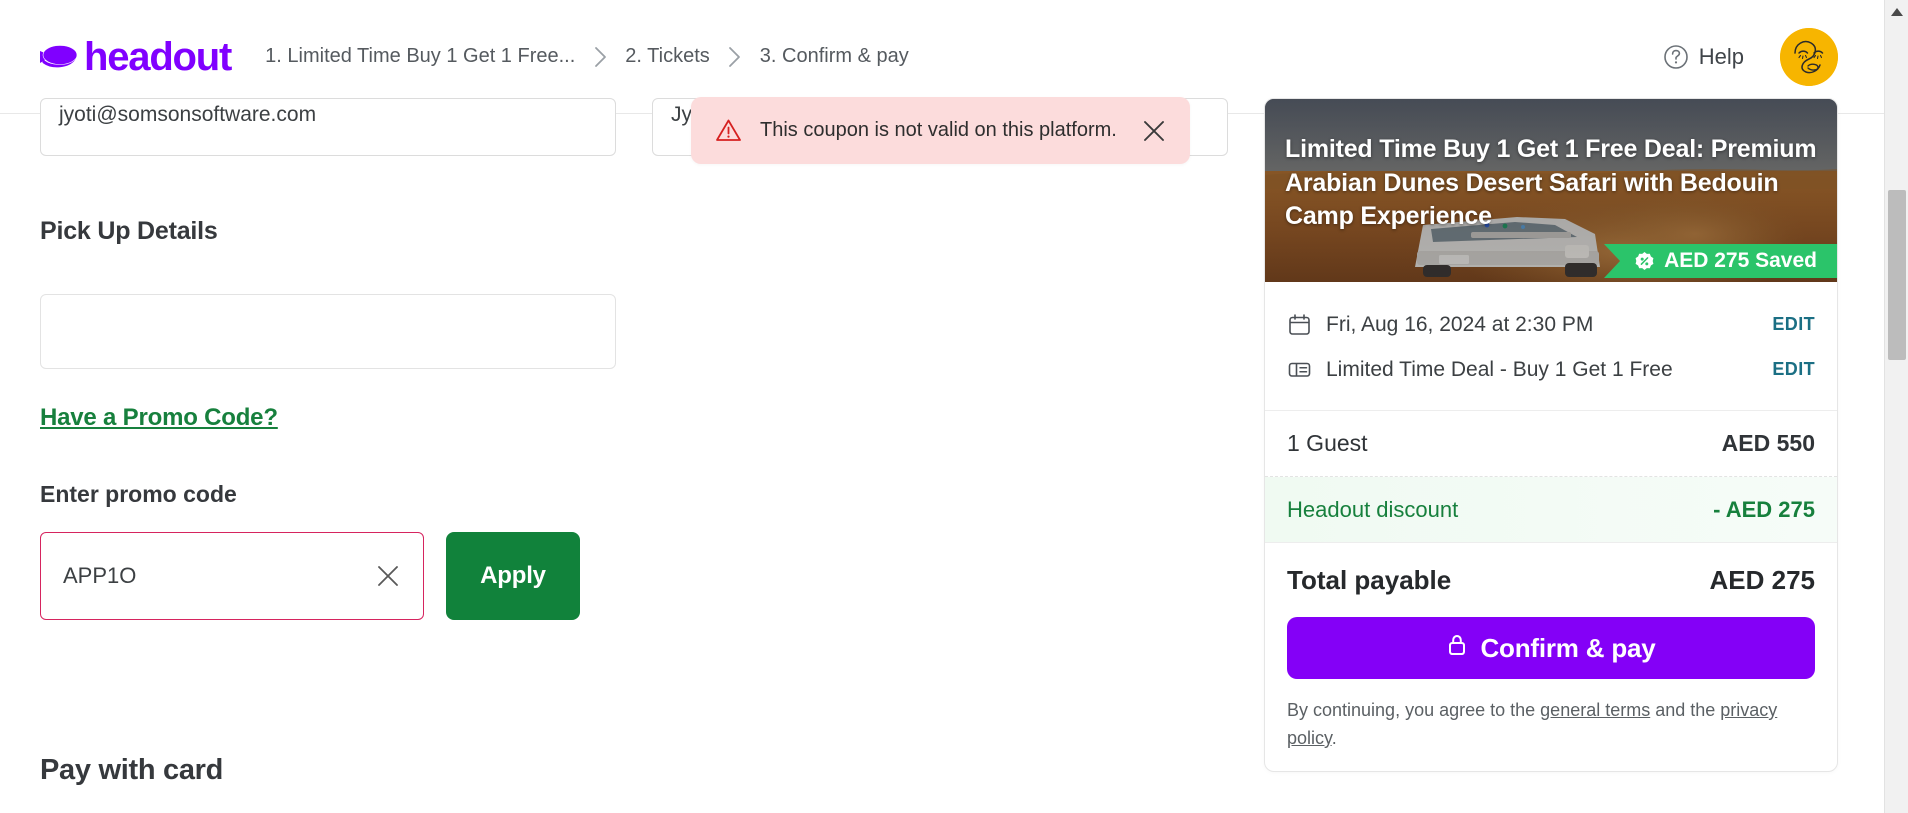 The width and height of the screenshot is (1908, 813). What do you see at coordinates (129, 231) in the screenshot?
I see `pickup-section-title: Pick Up Details` at bounding box center [129, 231].